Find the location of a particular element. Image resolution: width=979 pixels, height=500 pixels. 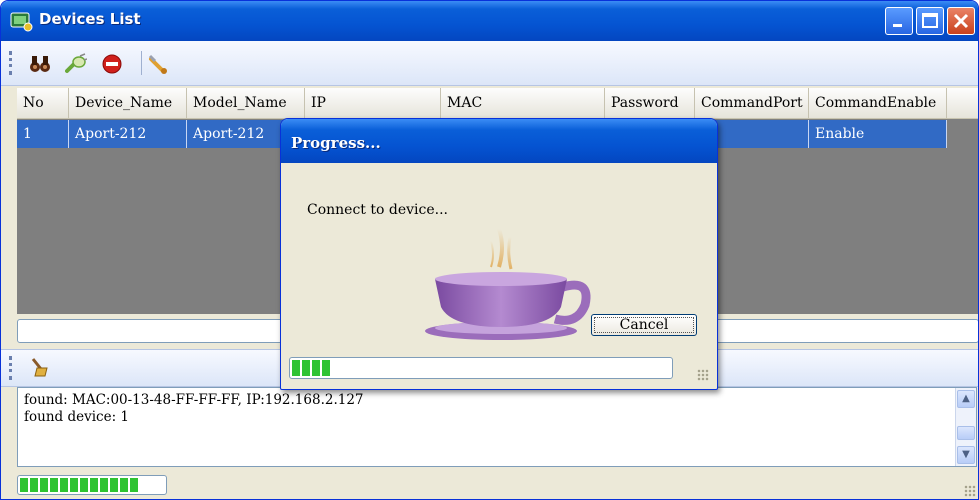

column-header-model-name: Model_Name is located at coordinates (246, 103).